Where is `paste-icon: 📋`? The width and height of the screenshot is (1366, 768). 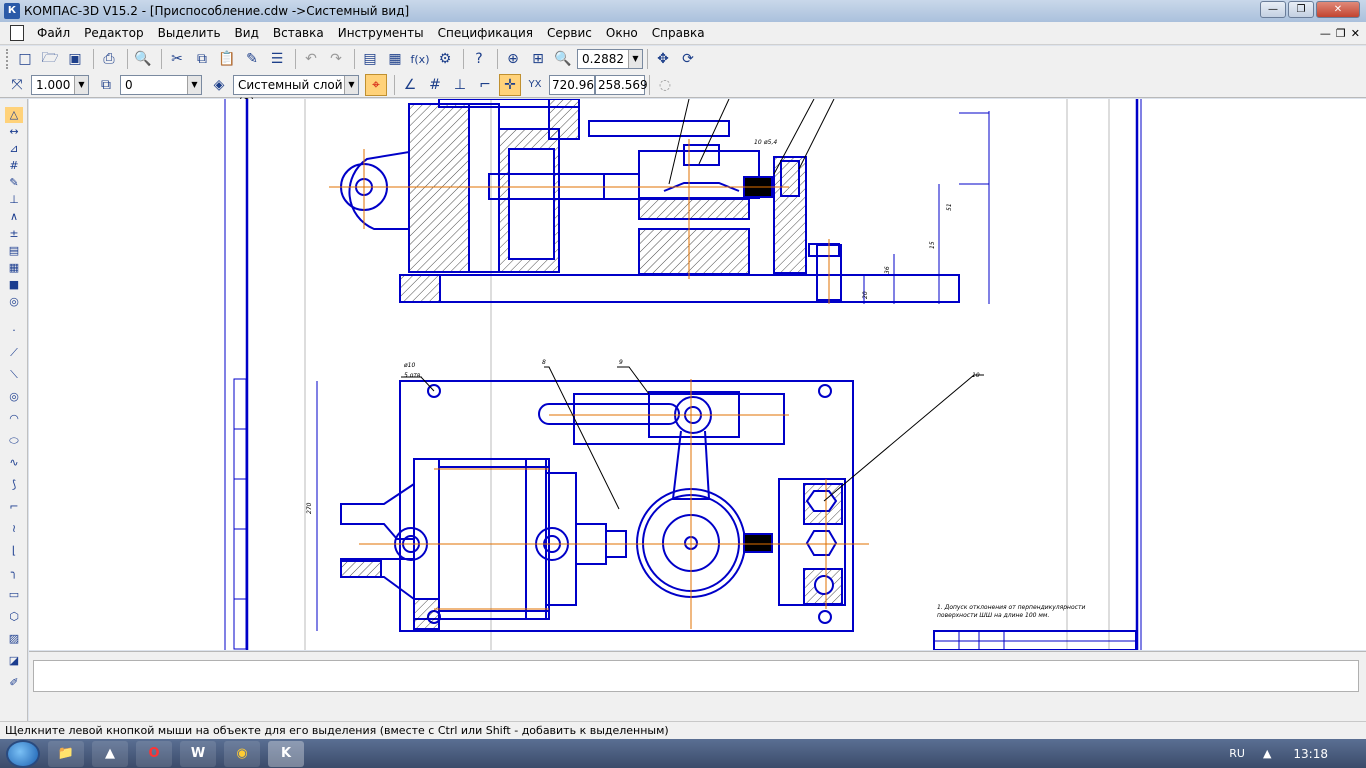
paste-icon: 📋 is located at coordinates (227, 59).